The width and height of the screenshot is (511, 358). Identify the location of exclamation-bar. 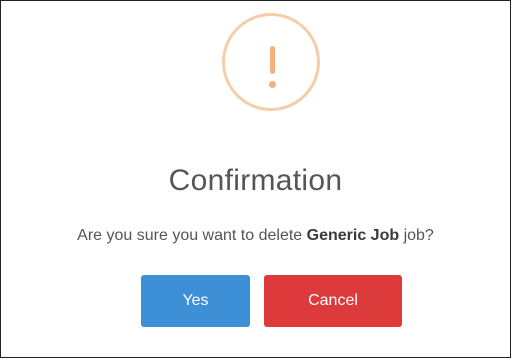
(272, 60).